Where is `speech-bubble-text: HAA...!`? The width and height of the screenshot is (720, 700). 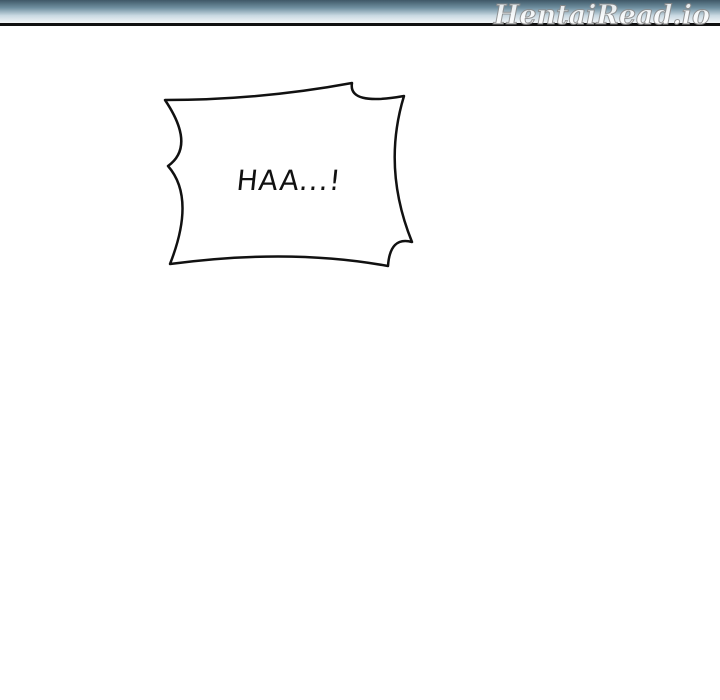
speech-bubble-text: HAA...! is located at coordinates (289, 180).